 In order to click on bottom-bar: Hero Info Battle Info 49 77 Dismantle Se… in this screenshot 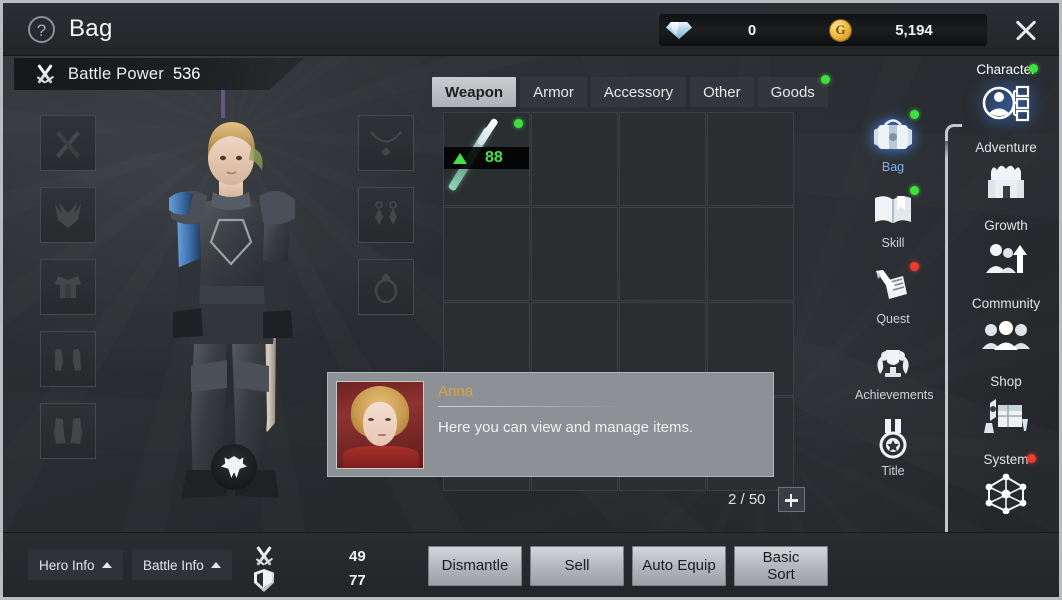, I will do `click(531, 564)`.